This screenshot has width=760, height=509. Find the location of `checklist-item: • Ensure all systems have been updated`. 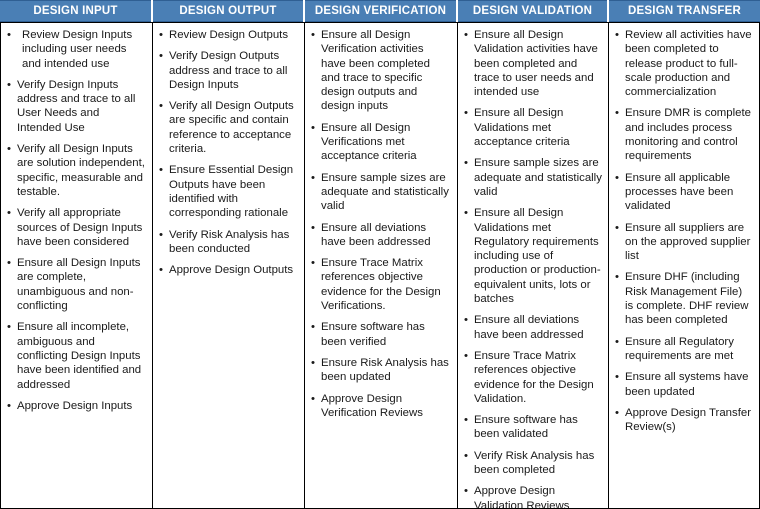

checklist-item: • Ensure all systems have been updated is located at coordinates (683, 384).